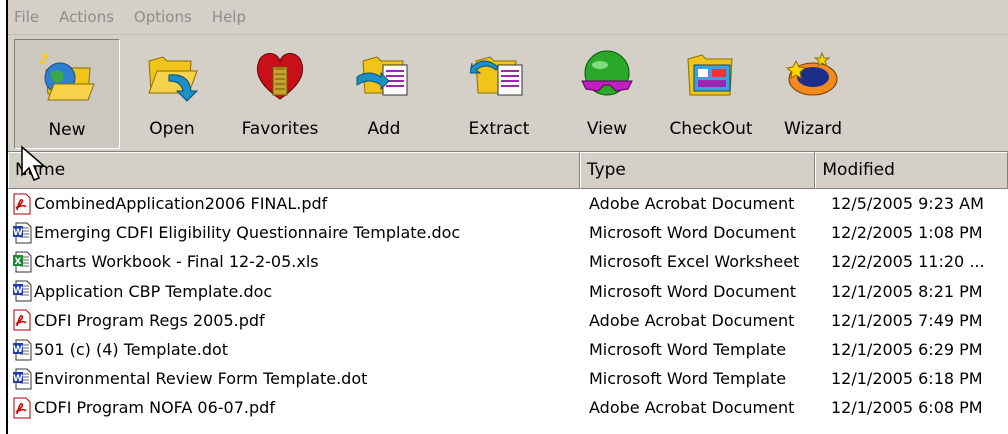  I want to click on view-sunglasses-icon, so click(607, 73).